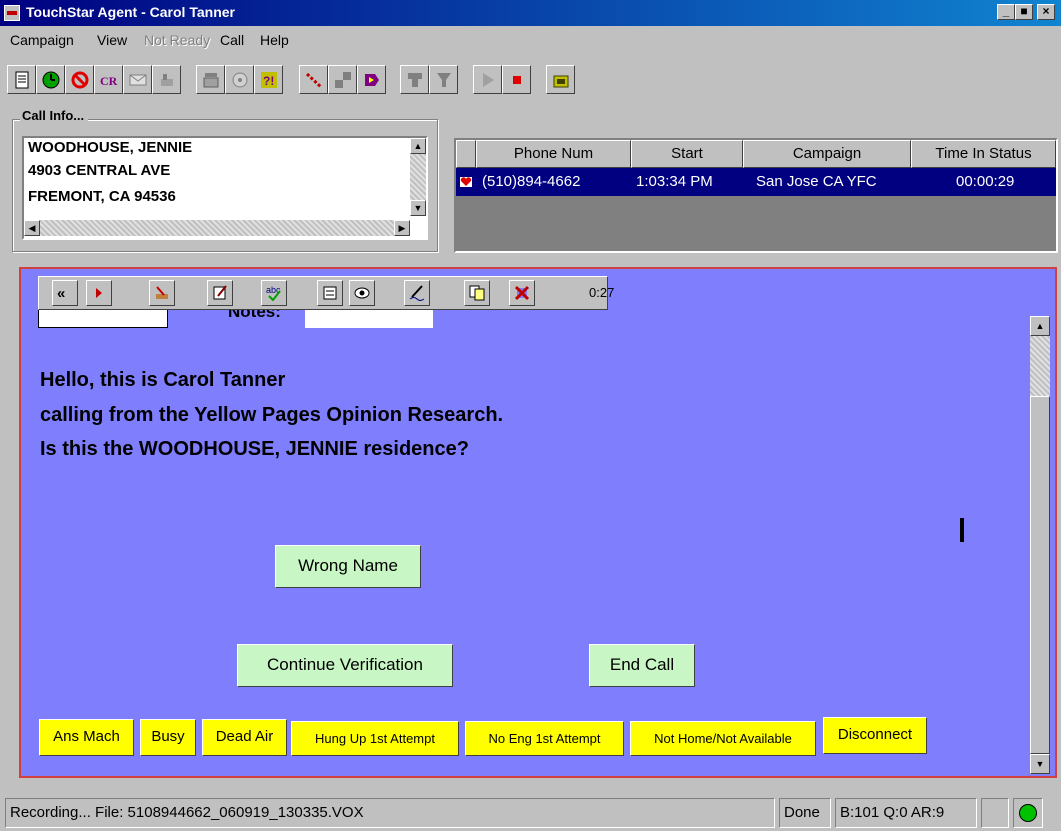 The width and height of the screenshot is (1061, 831). Describe the element at coordinates (342, 79) in the screenshot. I see `conference-button` at that location.